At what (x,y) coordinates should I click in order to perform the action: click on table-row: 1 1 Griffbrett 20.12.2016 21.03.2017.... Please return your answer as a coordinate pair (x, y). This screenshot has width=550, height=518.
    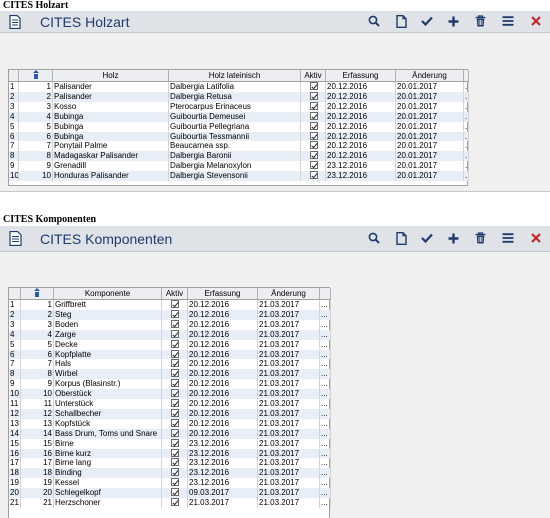
    Looking at the image, I should click on (170, 305).